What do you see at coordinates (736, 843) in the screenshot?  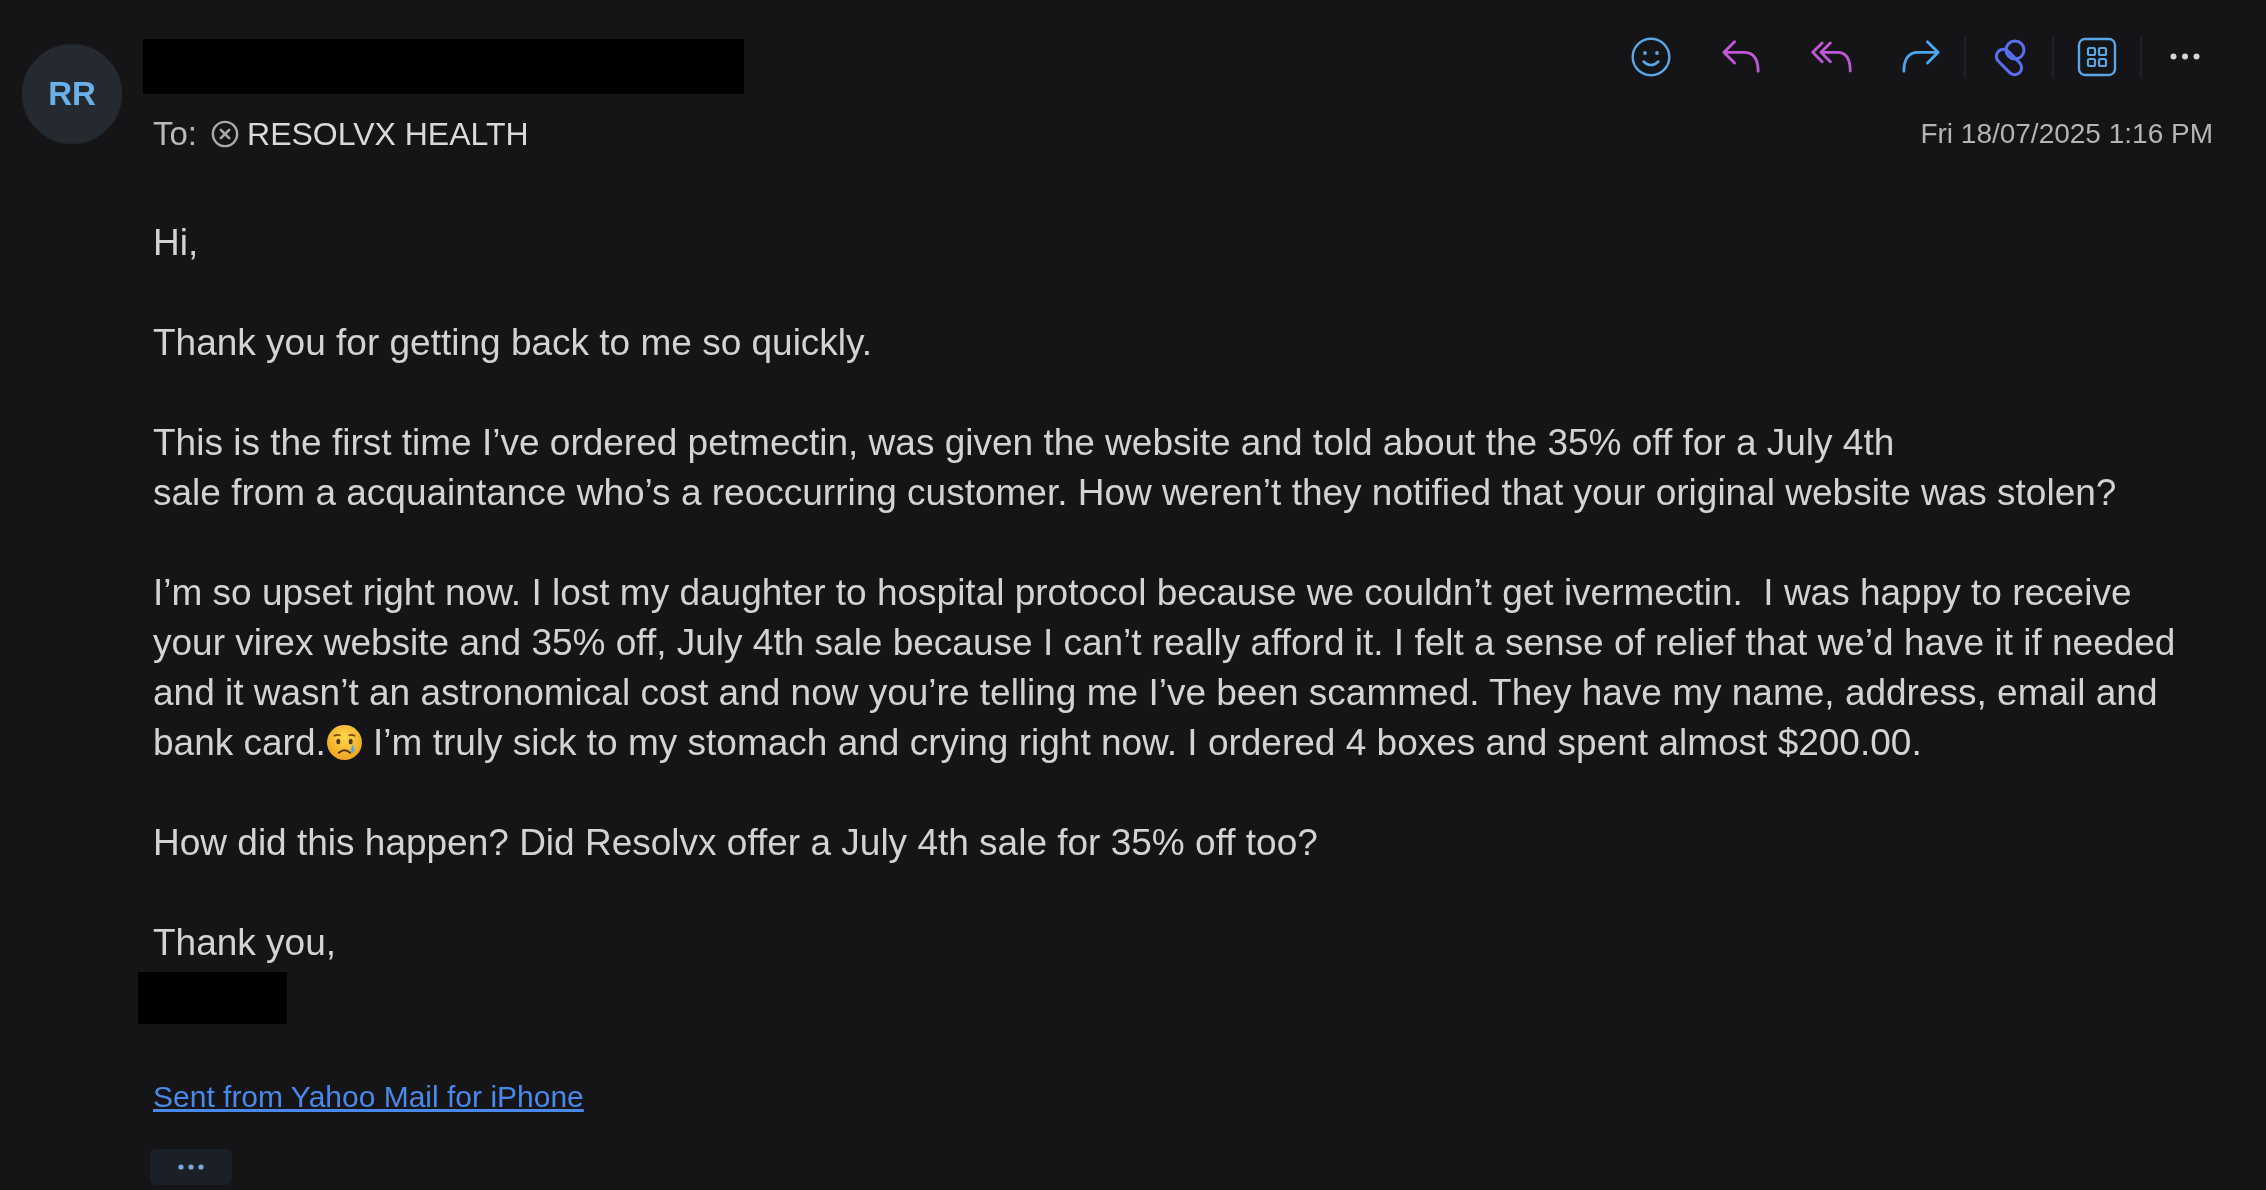 I see `paragraph: How did this happen? Did Resolvx offer a July 4th sale for 35% off too?` at bounding box center [736, 843].